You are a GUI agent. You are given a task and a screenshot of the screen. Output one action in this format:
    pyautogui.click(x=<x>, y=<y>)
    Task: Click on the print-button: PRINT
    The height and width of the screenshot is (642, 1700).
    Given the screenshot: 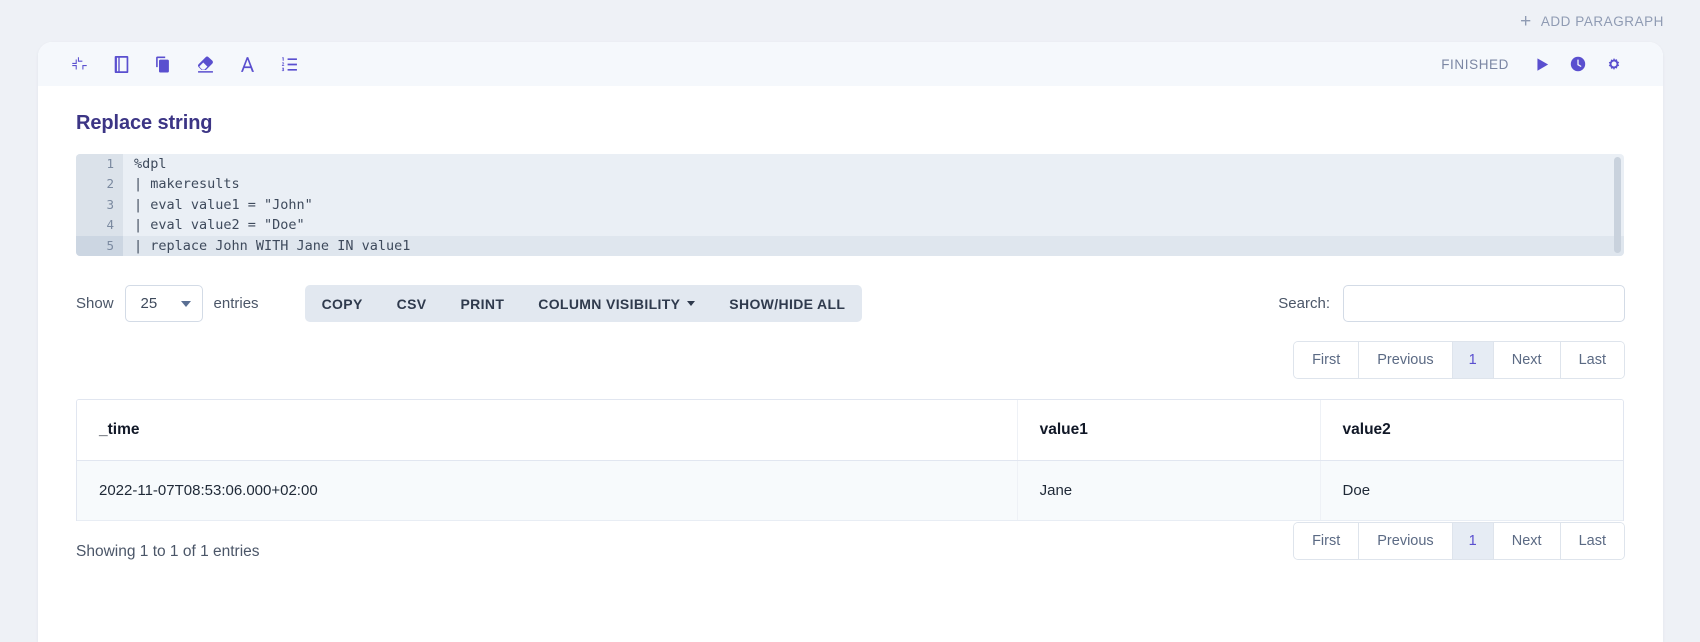 What is the action you would take?
    pyautogui.click(x=482, y=303)
    